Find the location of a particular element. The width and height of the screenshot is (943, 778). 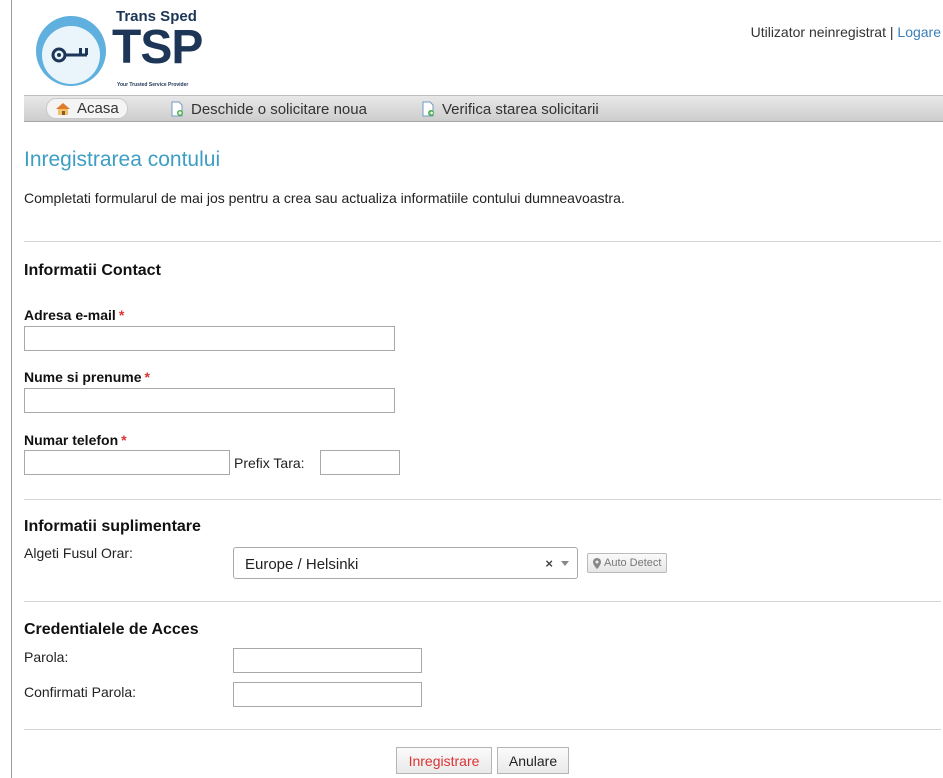

password-field is located at coordinates (327, 660).